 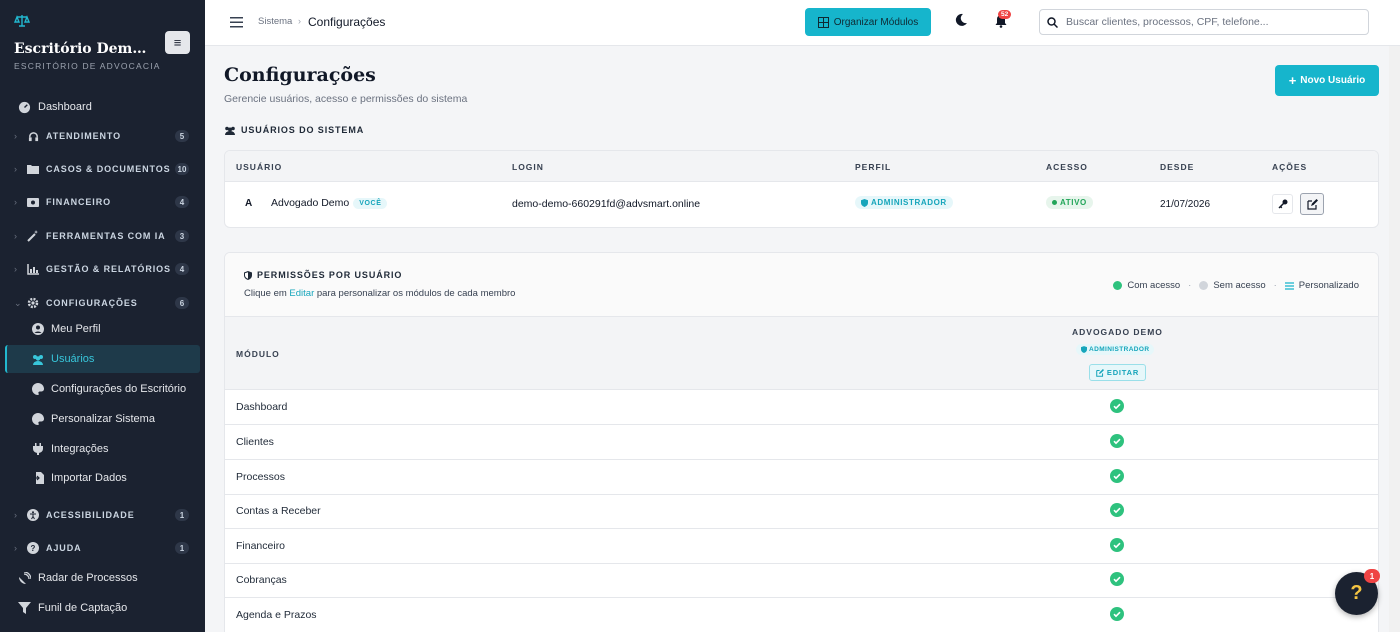 What do you see at coordinates (1327, 80) in the screenshot?
I see `new-user-button: + Novo Usuário` at bounding box center [1327, 80].